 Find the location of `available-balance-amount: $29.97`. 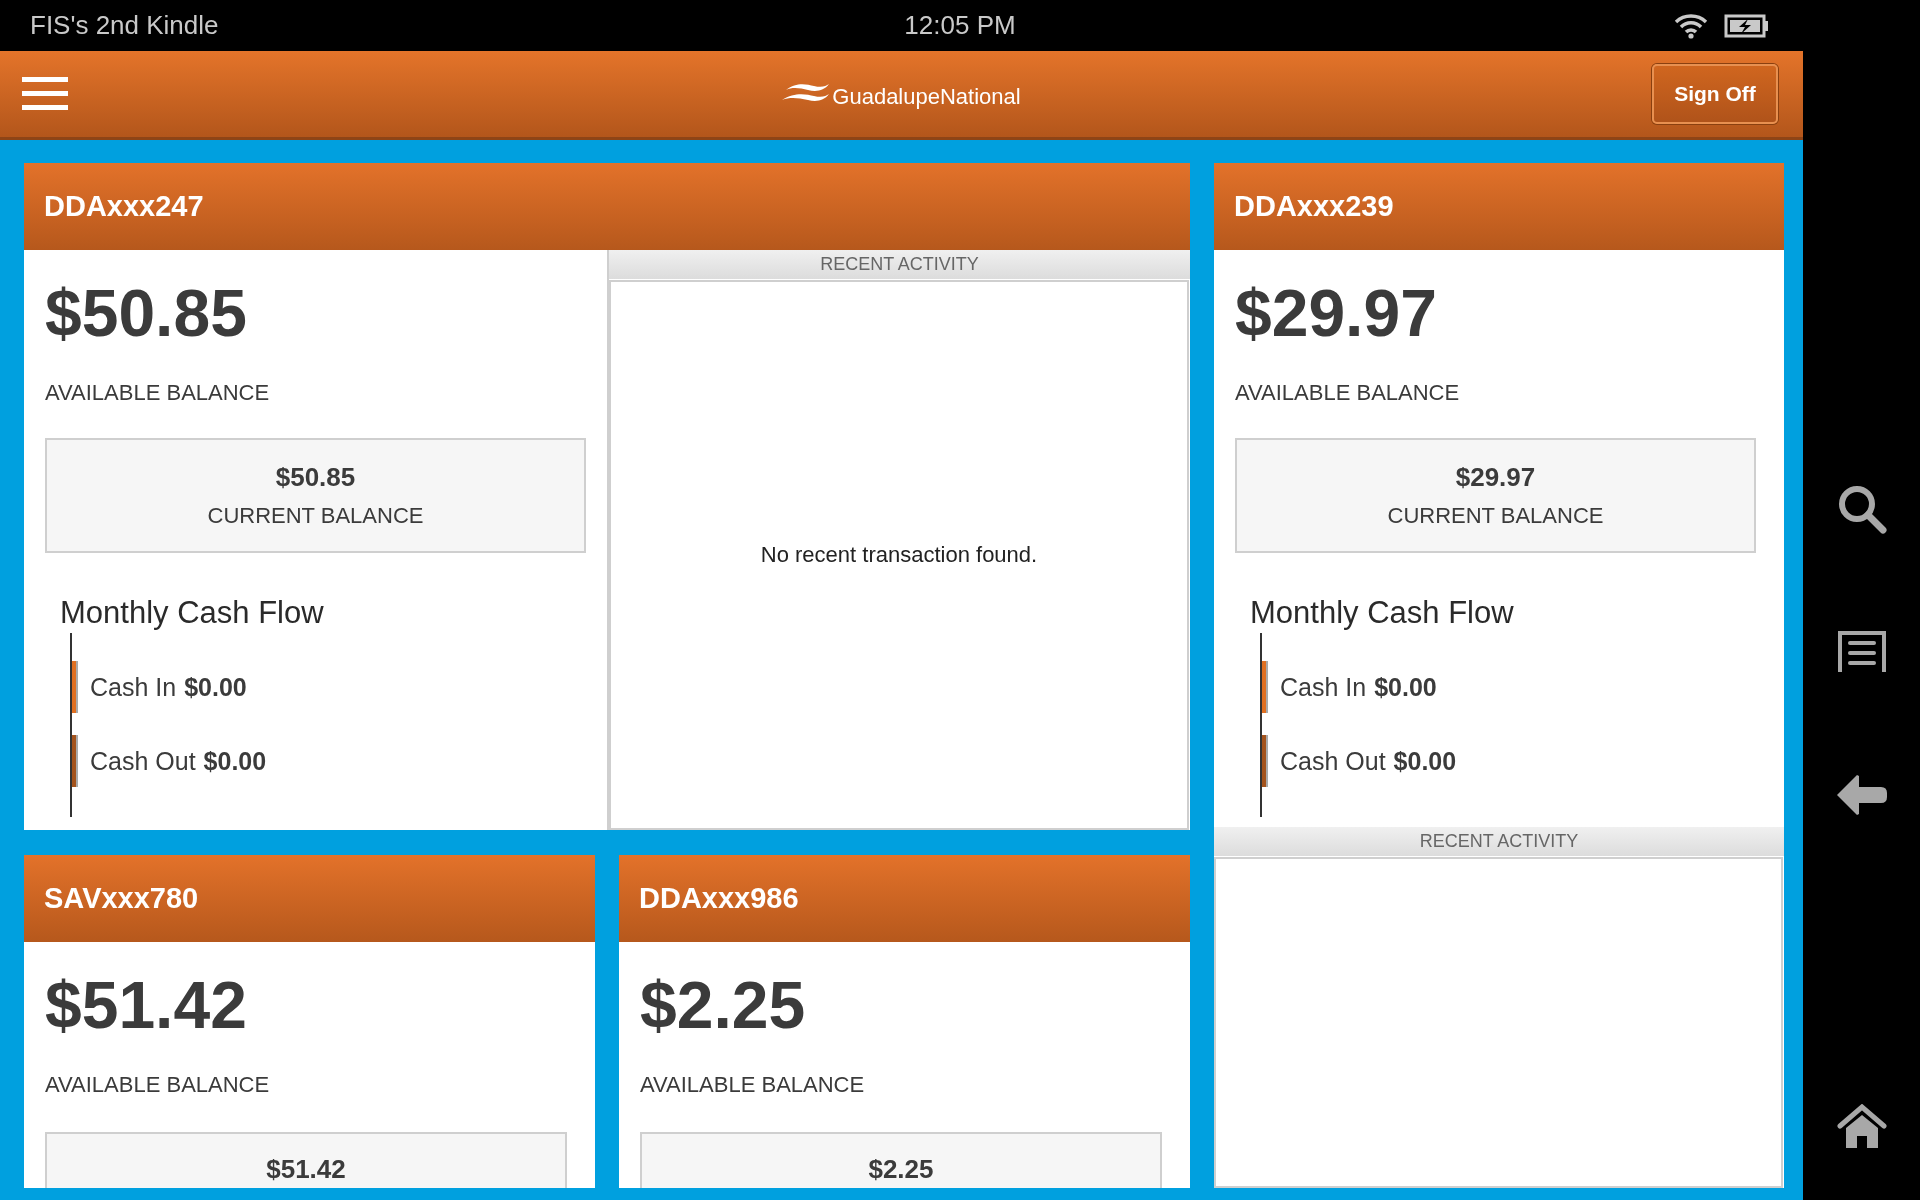

available-balance-amount: $29.97 is located at coordinates (1336, 313).